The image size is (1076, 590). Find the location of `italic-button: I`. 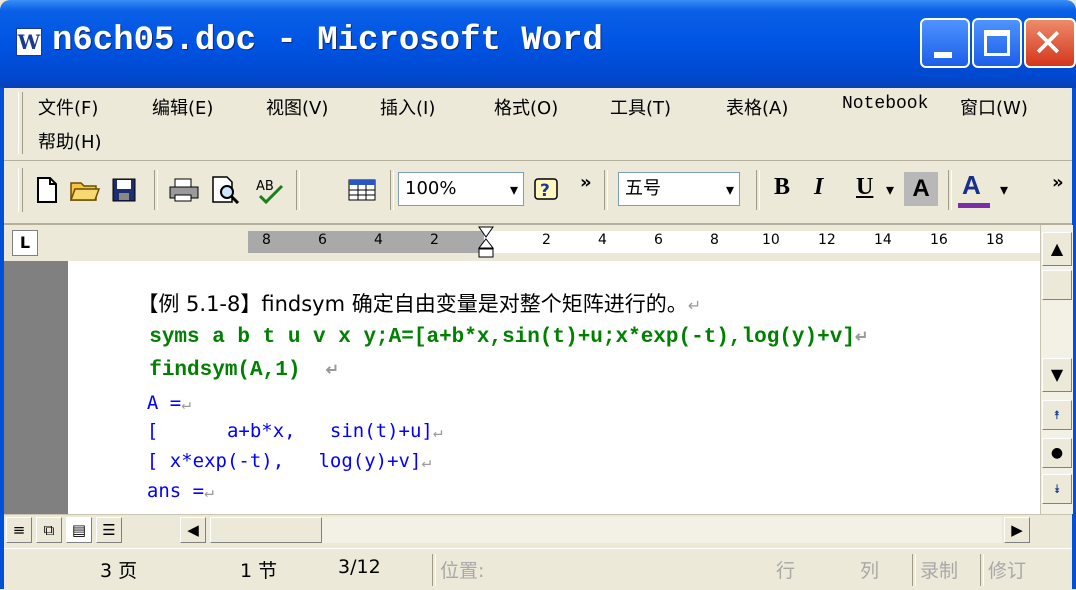

italic-button: I is located at coordinates (818, 187).